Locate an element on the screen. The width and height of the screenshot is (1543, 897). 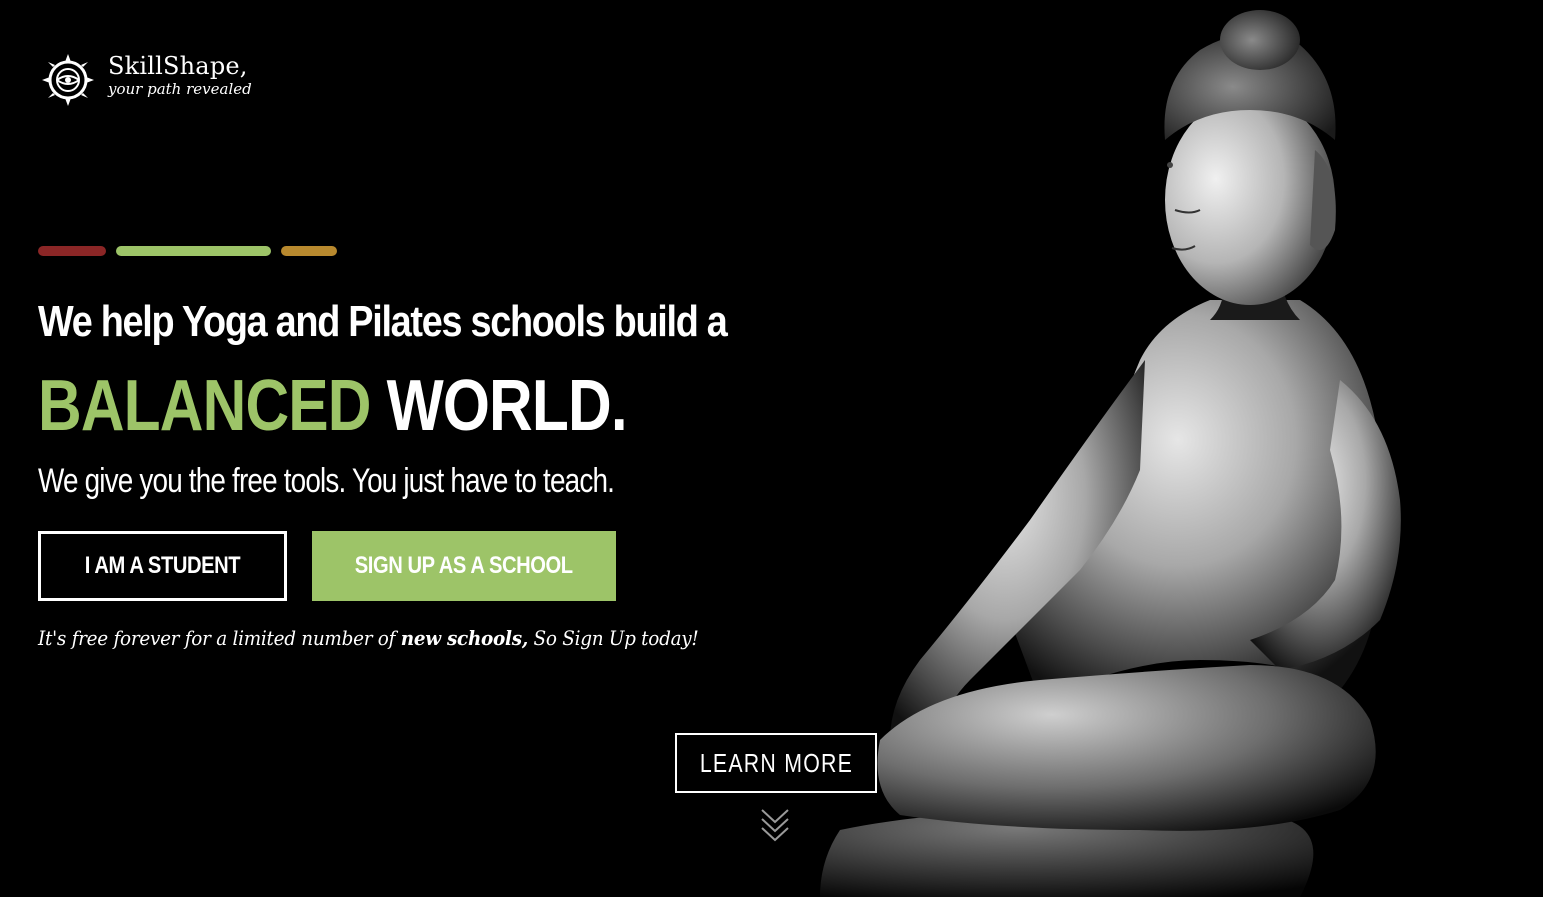
color-bar-green is located at coordinates (193, 251).